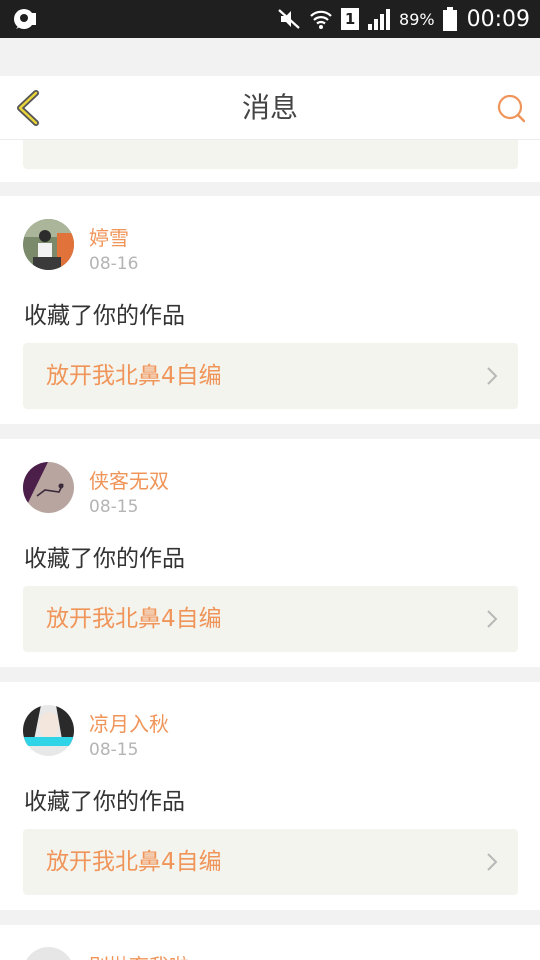  What do you see at coordinates (289, 19) in the screenshot?
I see `mute-icon` at bounding box center [289, 19].